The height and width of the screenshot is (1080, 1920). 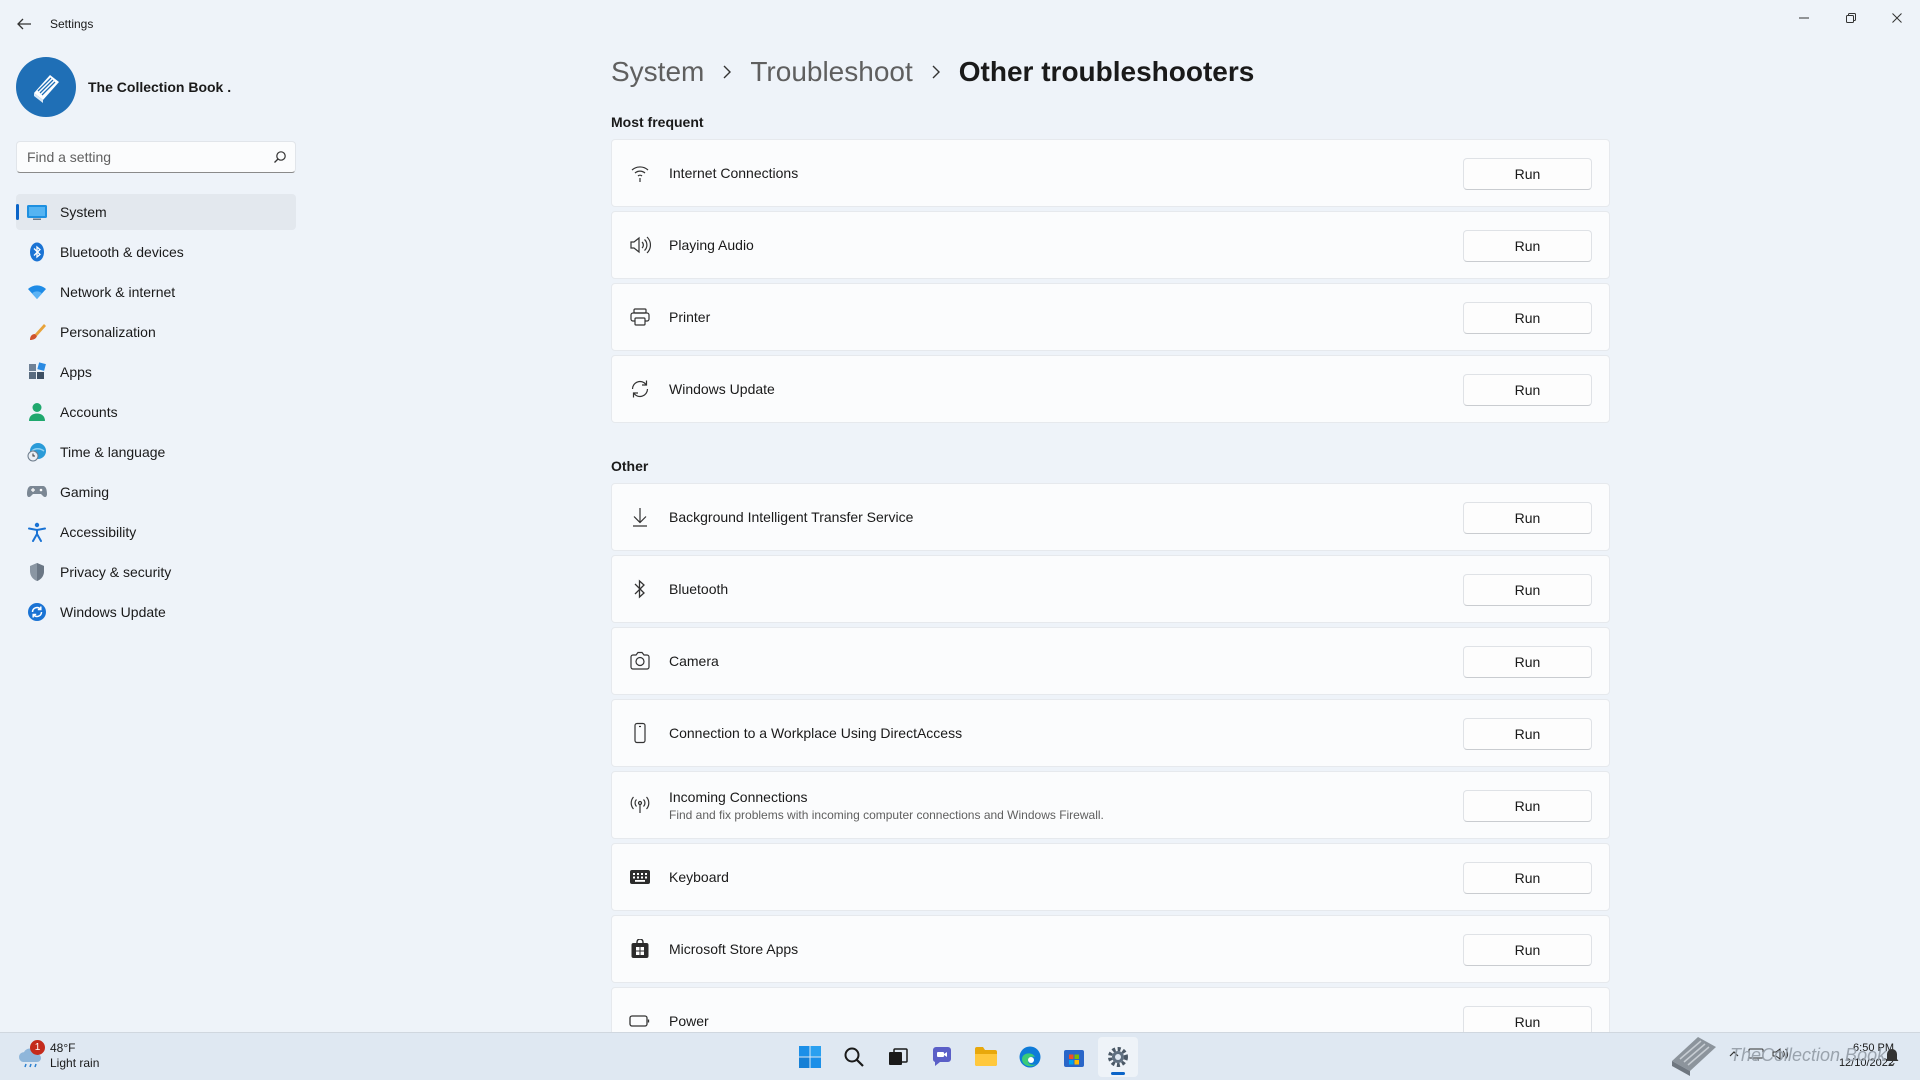 I want to click on profile-name: The Collection Book ., so click(x=160, y=87).